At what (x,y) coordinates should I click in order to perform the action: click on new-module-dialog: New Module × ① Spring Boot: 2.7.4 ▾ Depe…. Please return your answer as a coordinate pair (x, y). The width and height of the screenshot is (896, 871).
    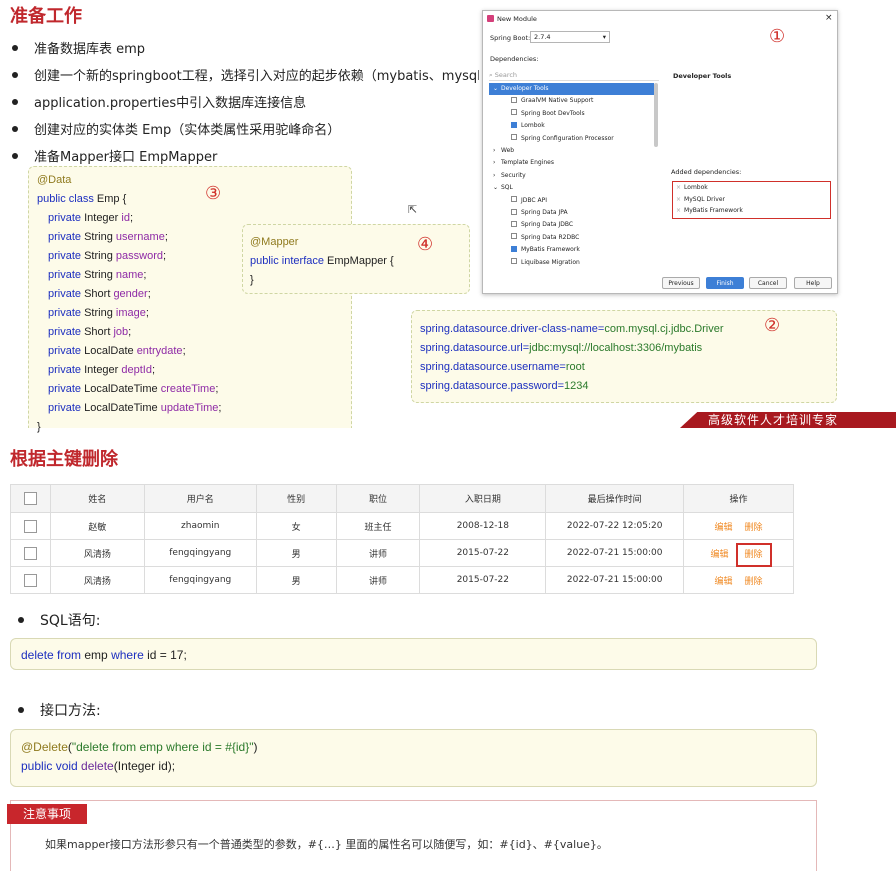
    Looking at the image, I should click on (660, 152).